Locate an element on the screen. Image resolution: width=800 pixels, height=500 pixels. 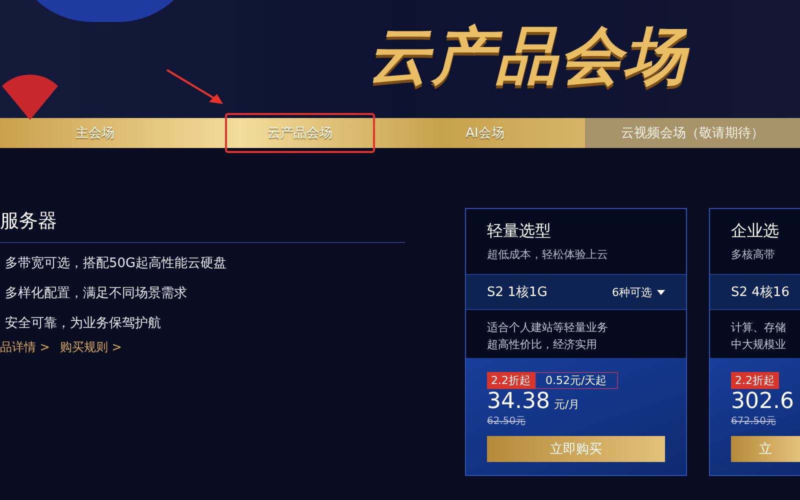
link: 购买规则 > is located at coordinates (91, 347).